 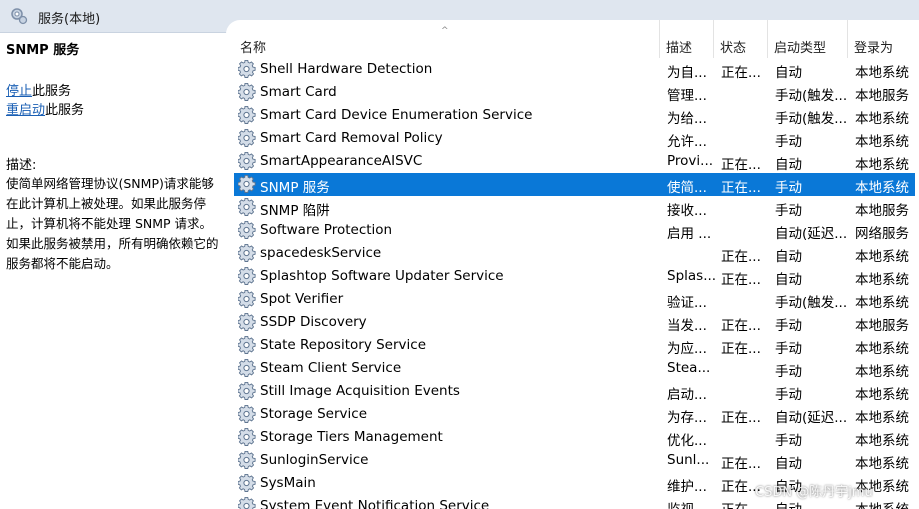 What do you see at coordinates (331, 368) in the screenshot?
I see `service-name: Steam Client Service` at bounding box center [331, 368].